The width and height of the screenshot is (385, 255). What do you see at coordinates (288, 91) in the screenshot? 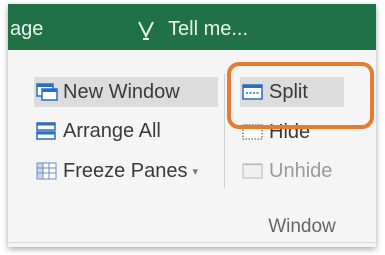
I see `split-label: Split` at bounding box center [288, 91].